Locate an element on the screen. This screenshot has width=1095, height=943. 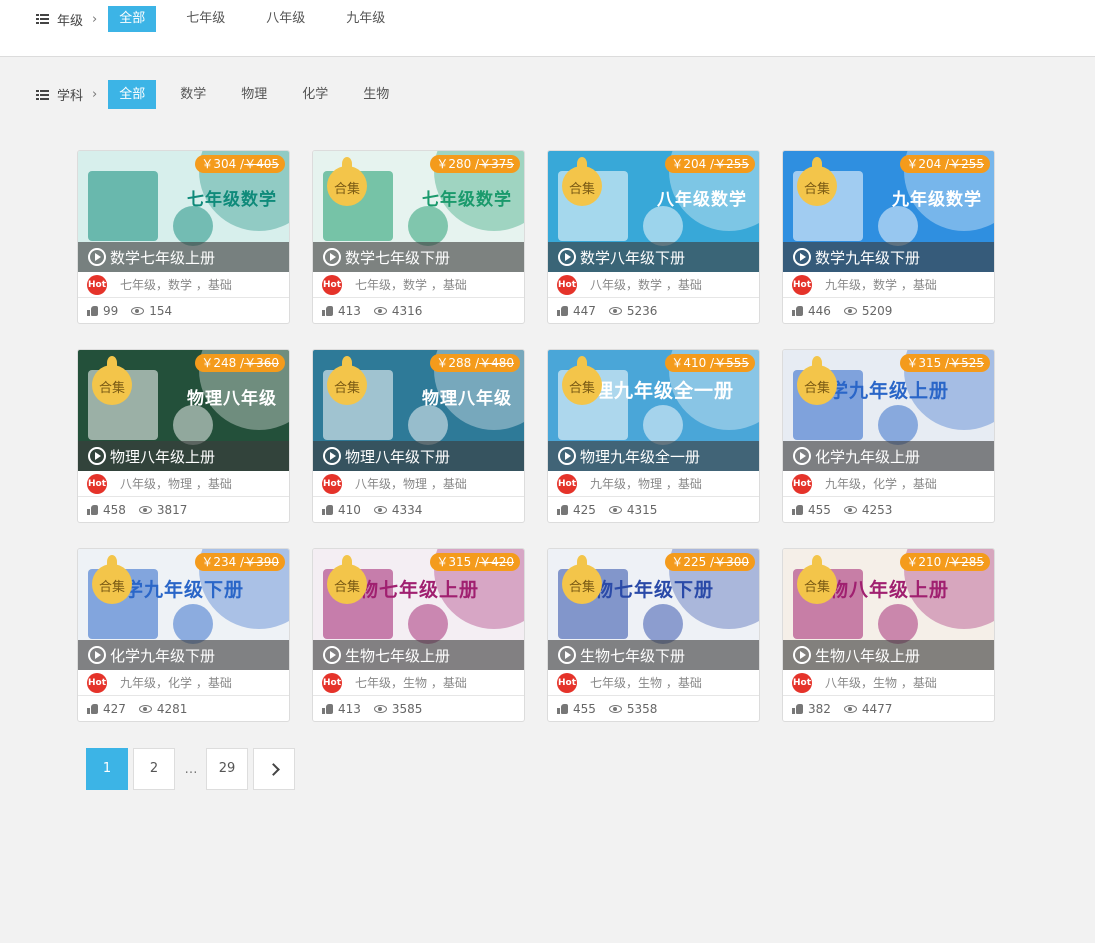
course-caption: 生物七年级上册 is located at coordinates (418, 655).